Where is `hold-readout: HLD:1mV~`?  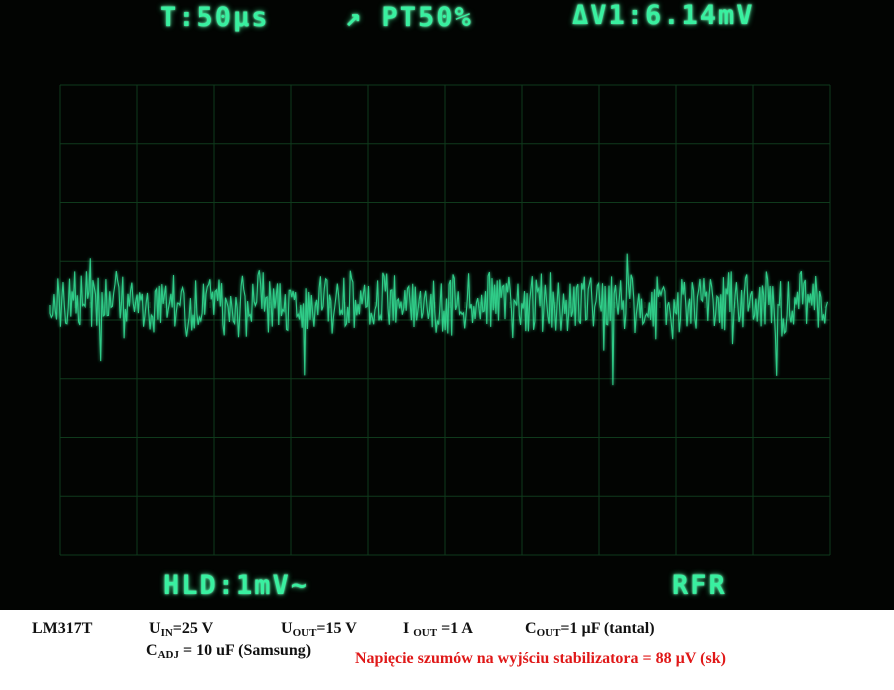
hold-readout: HLD:1mV~ is located at coordinates (236, 585).